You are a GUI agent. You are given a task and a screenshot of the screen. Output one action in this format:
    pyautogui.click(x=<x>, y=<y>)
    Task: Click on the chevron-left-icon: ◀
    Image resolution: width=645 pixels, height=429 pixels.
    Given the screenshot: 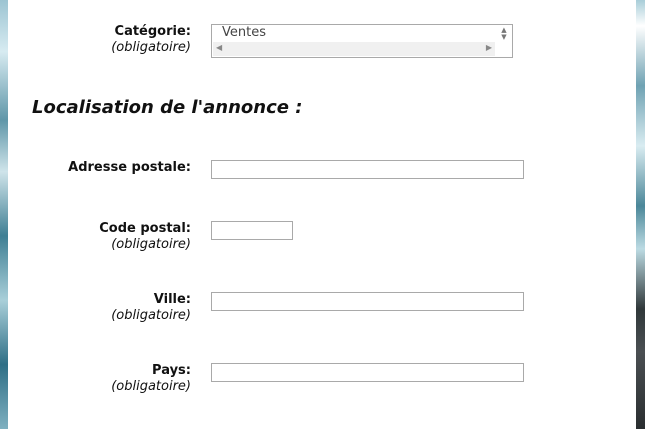 What is the action you would take?
    pyautogui.click(x=219, y=47)
    